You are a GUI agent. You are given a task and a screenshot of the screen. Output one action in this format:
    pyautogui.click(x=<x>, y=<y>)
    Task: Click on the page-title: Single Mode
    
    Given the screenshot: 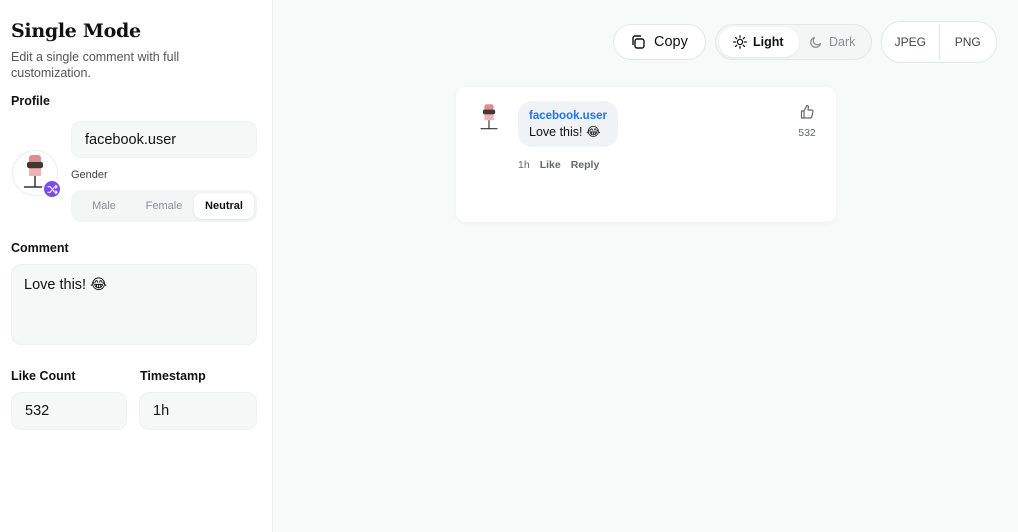 What is the action you would take?
    pyautogui.click(x=76, y=31)
    